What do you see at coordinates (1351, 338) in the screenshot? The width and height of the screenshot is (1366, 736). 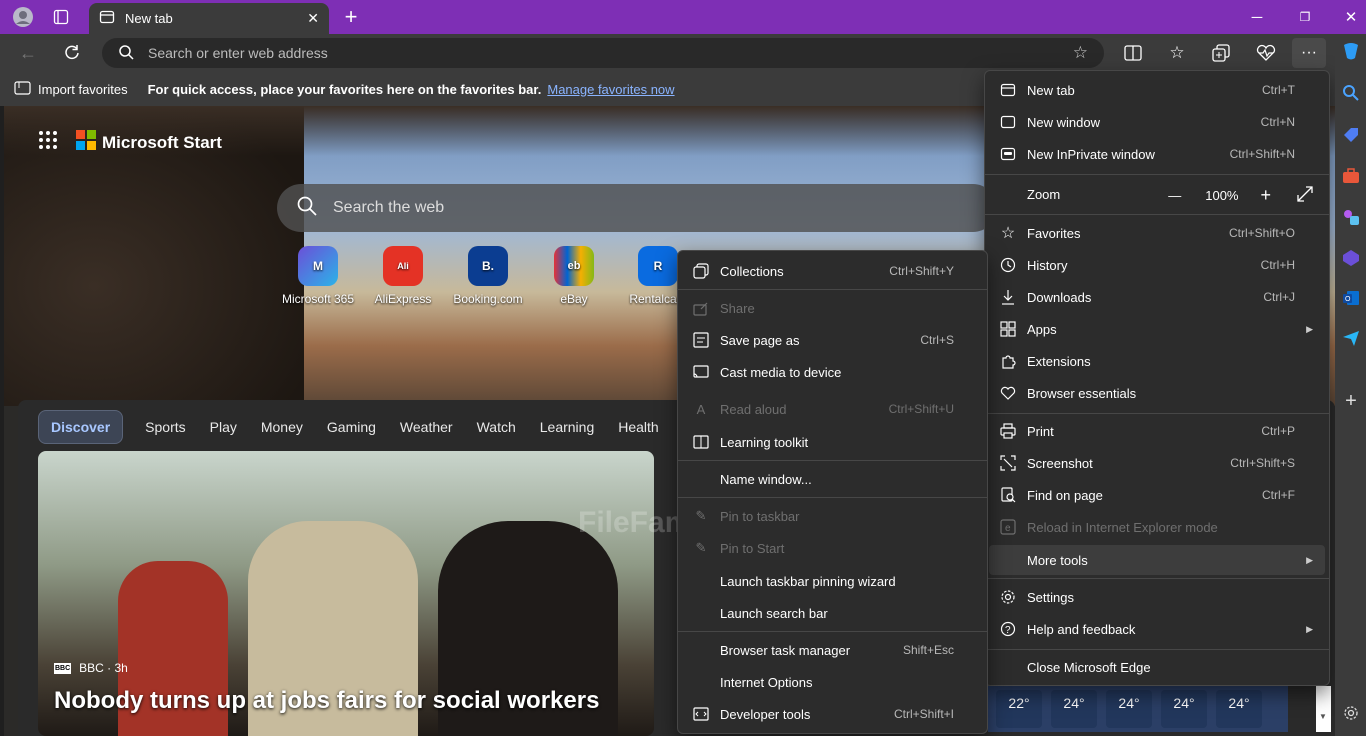 I see `send-icon` at bounding box center [1351, 338].